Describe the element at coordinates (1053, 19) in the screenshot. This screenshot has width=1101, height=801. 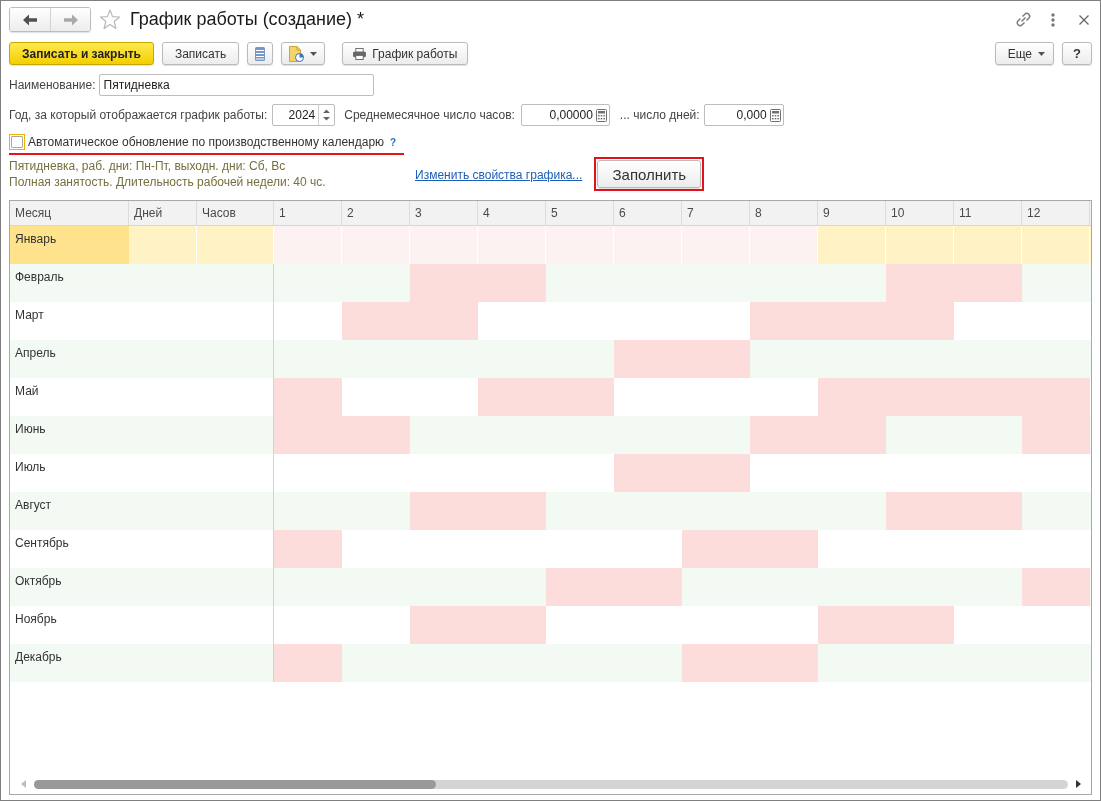
I see `more-menu-icon` at that location.